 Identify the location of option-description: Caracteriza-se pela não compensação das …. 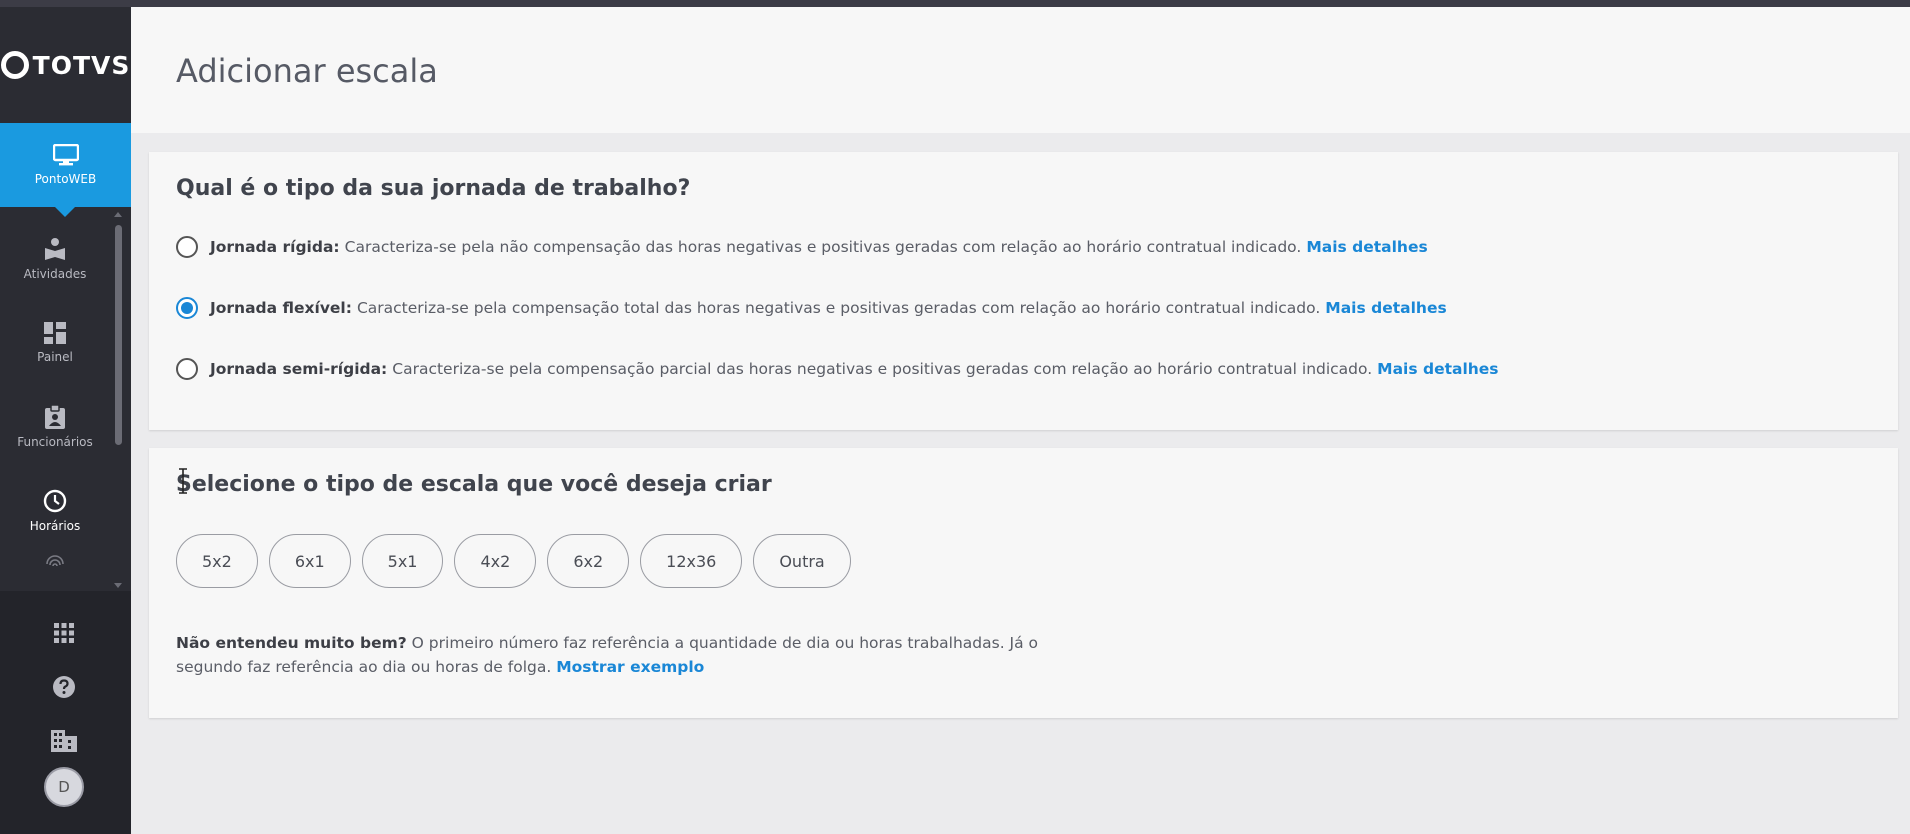
(823, 247).